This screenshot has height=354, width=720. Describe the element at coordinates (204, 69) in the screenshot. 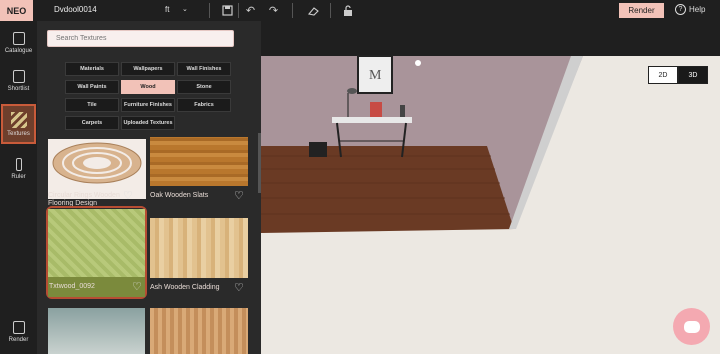

I see `category-wall-finishes: Wall Finishes` at that location.